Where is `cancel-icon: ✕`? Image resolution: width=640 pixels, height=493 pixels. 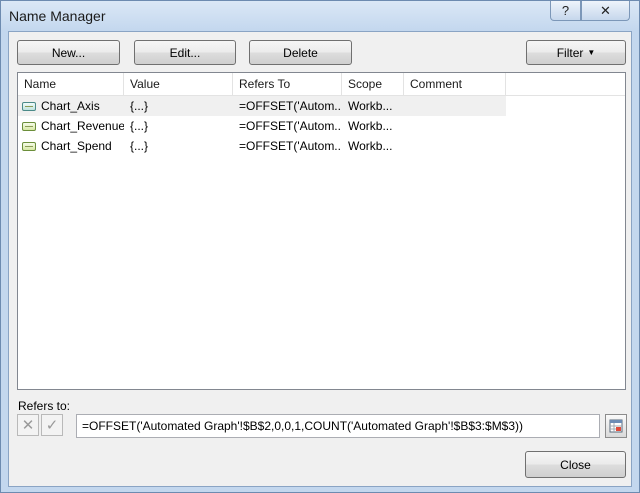 cancel-icon: ✕ is located at coordinates (28, 425).